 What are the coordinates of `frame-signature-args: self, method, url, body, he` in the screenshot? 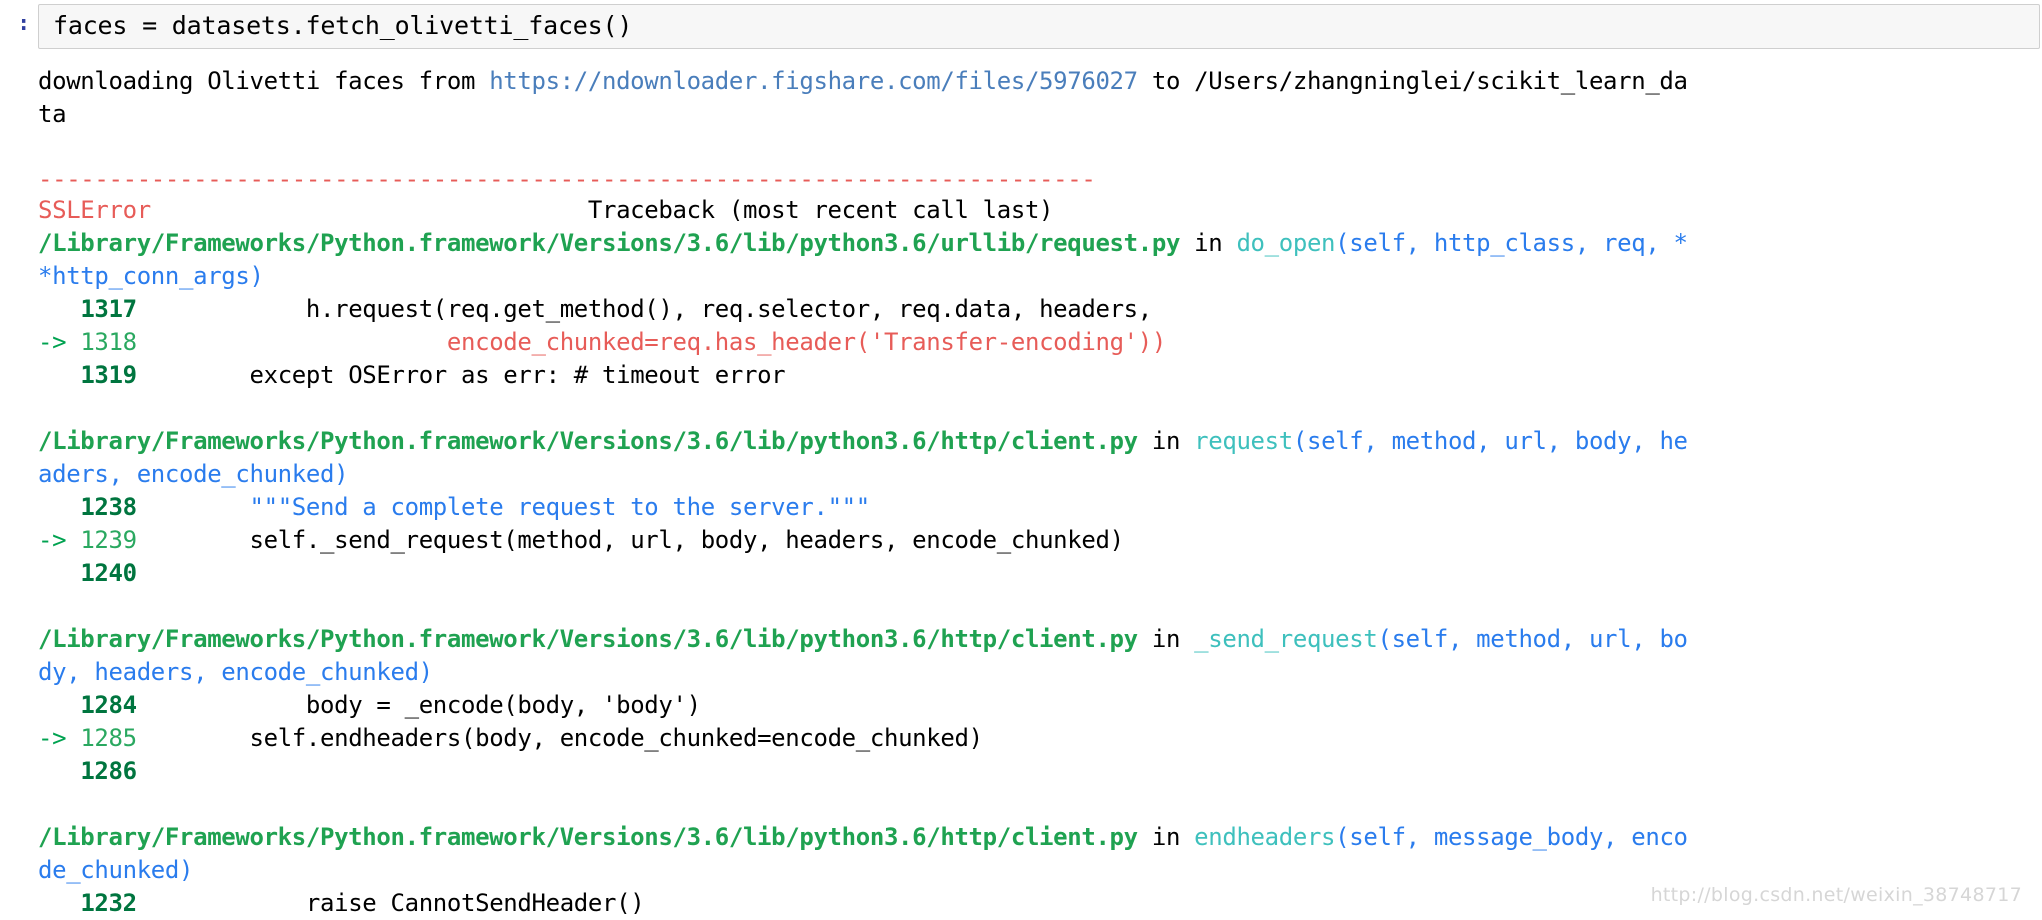 It's located at (1497, 441).